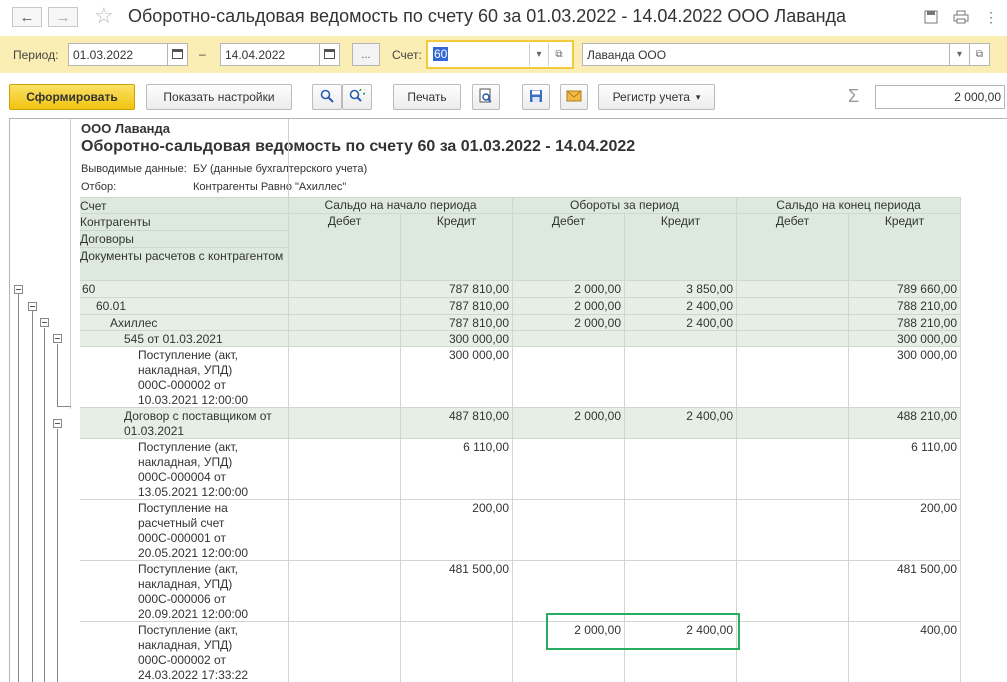 This screenshot has height=682, width=1007. I want to click on organization-open-button: ⧉, so click(980, 54).